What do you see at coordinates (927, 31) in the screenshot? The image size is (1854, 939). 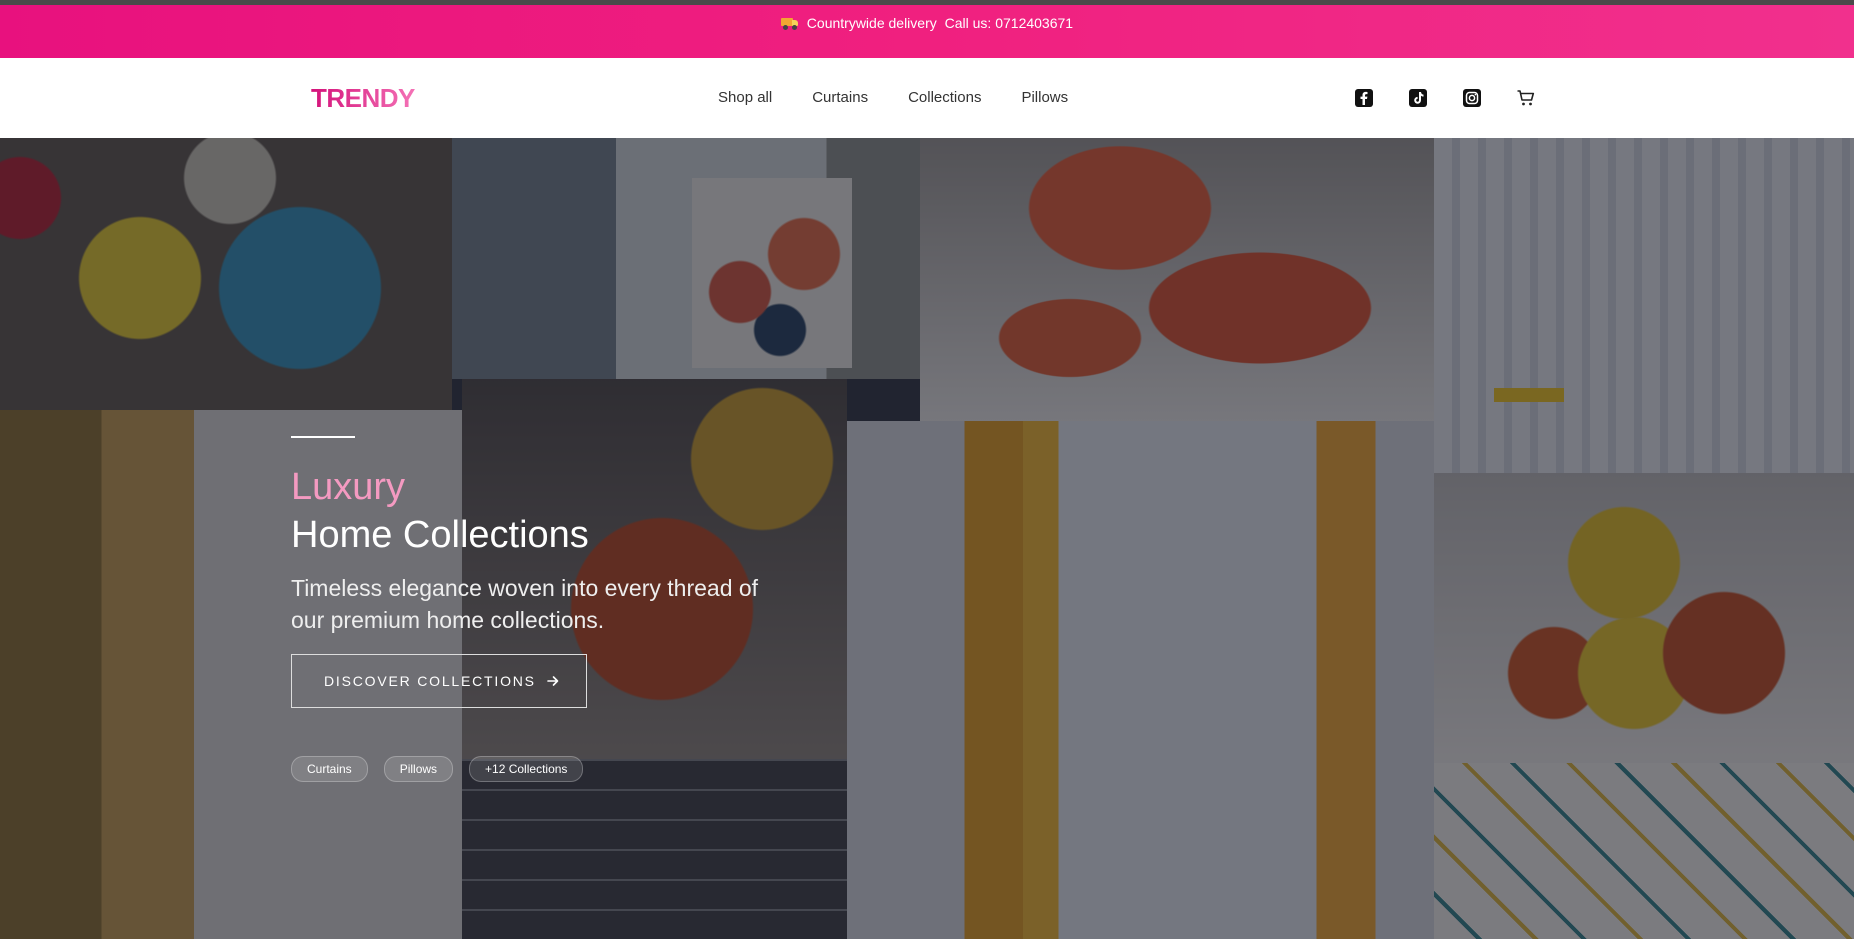 I see `promo-bar: Countrywide delivery Call us: 0712403671` at bounding box center [927, 31].